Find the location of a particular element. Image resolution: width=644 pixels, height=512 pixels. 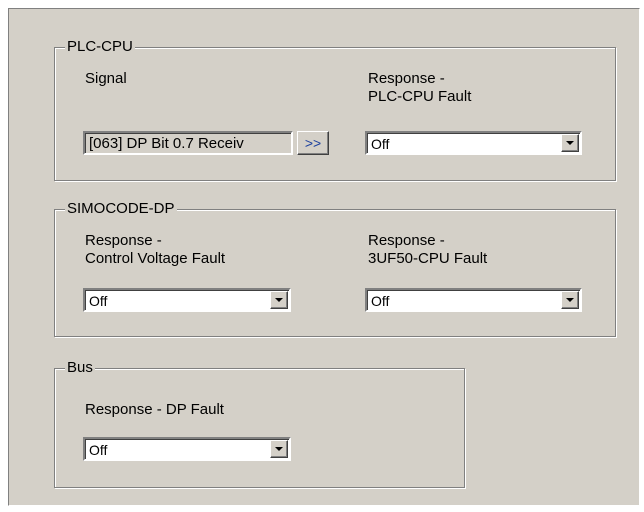

dp-fault-value: Off is located at coordinates (98, 450).